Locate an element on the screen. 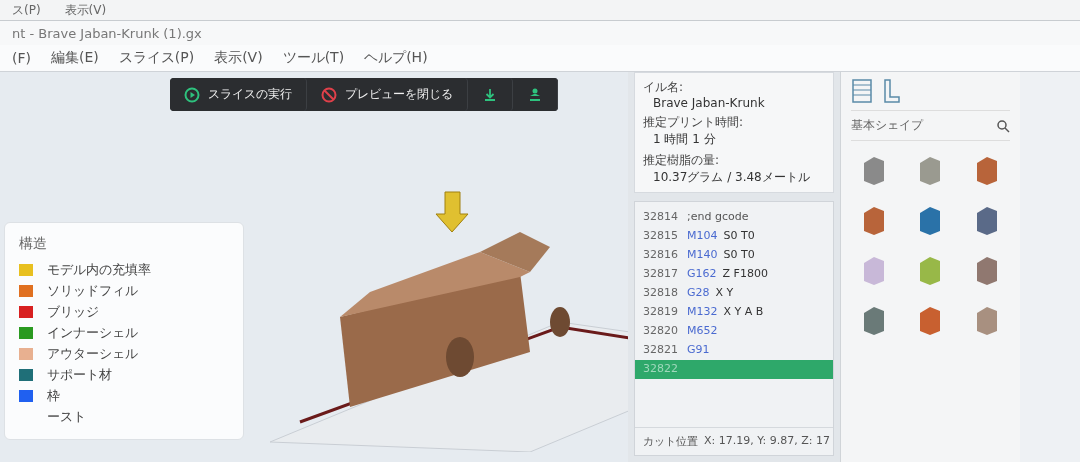 This screenshot has height=462, width=1080. gcode-line: 32819 M132 X Y A B is located at coordinates (734, 312).